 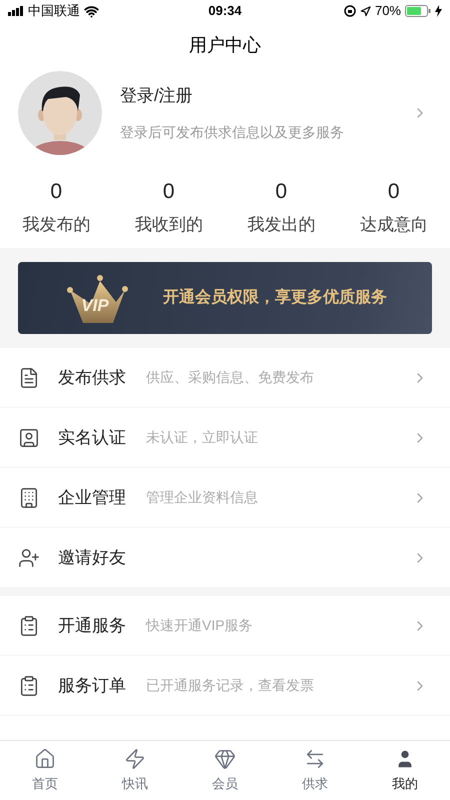 I want to click on location-icon, so click(x=365, y=11).